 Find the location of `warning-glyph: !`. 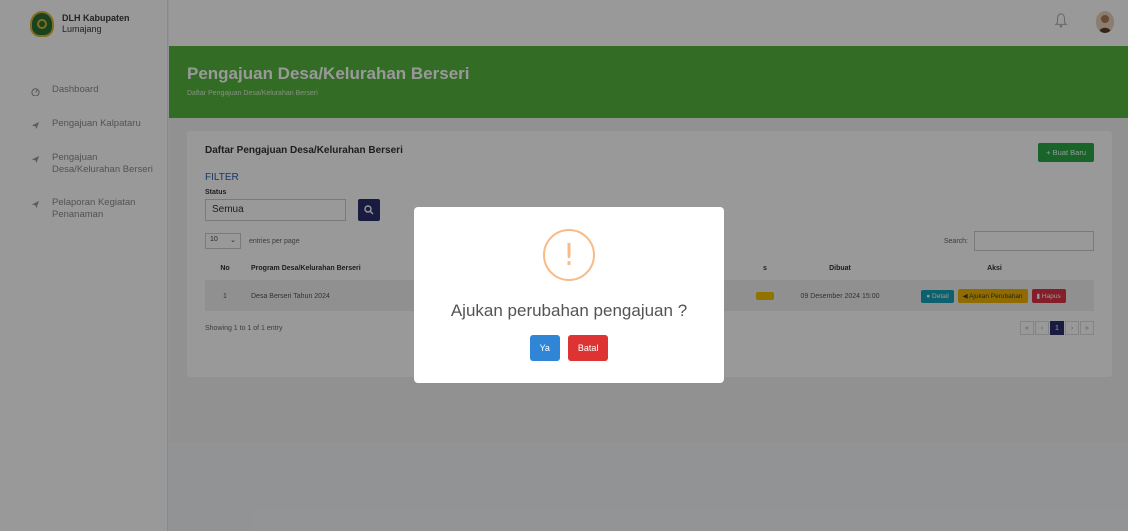

warning-glyph: ! is located at coordinates (569, 255).